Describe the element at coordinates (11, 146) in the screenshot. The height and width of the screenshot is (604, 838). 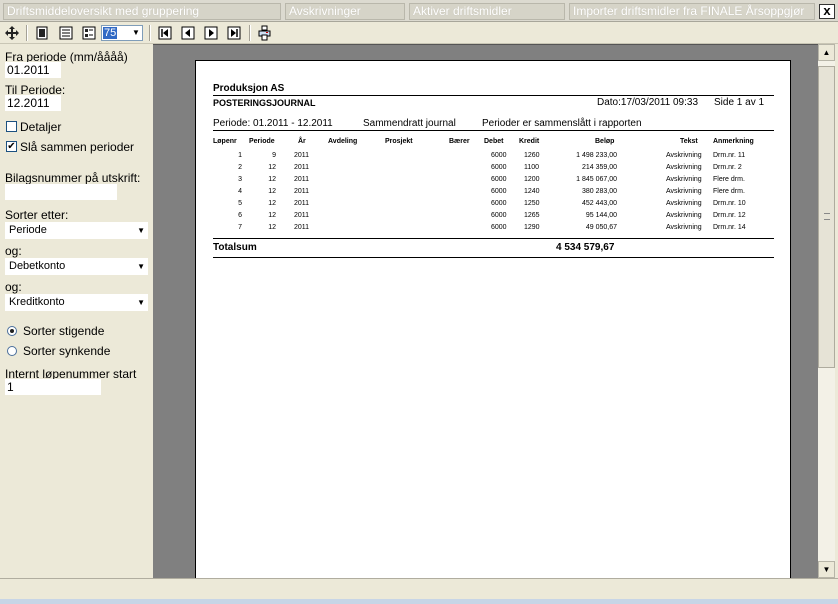
I see `sla-sammen-checkbox: ✔` at that location.